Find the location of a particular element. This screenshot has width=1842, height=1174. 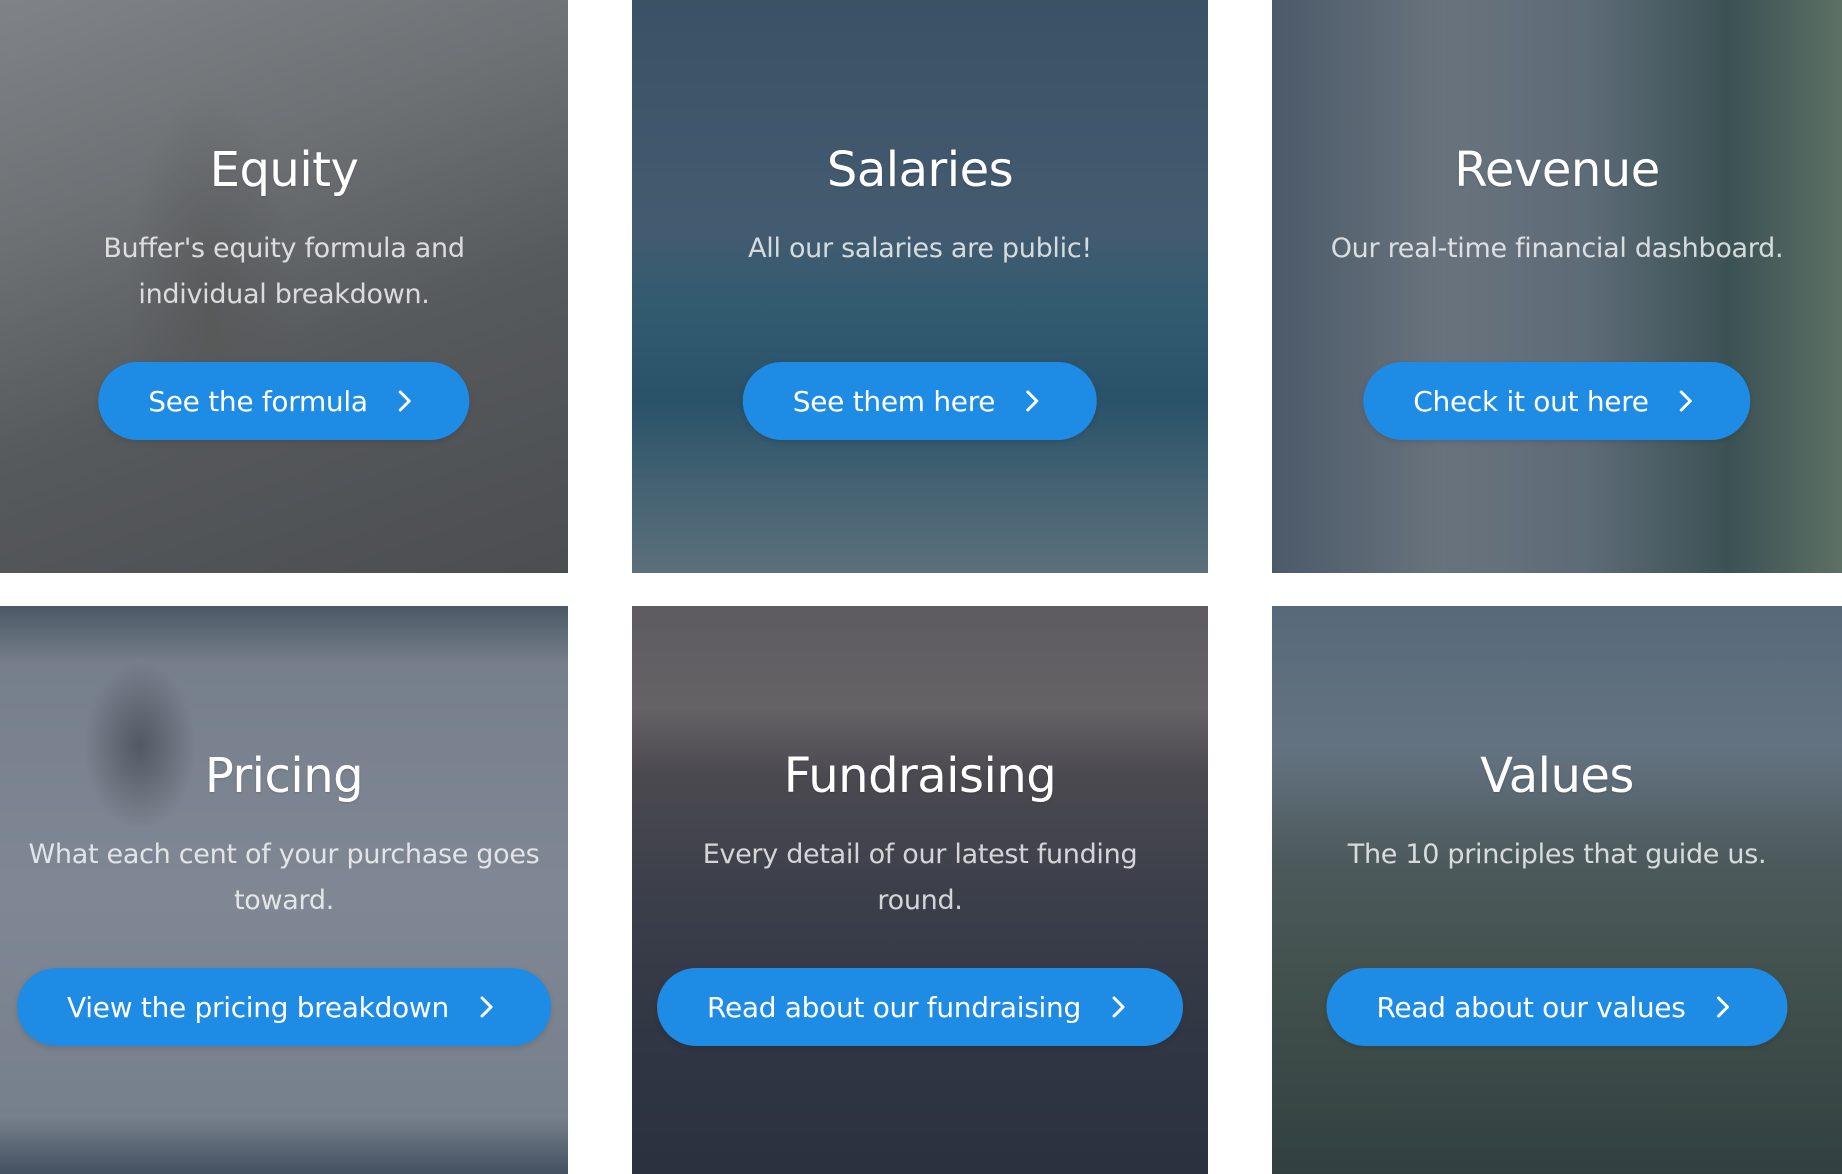

check-it-out-button: Check it out here is located at coordinates (1557, 401).